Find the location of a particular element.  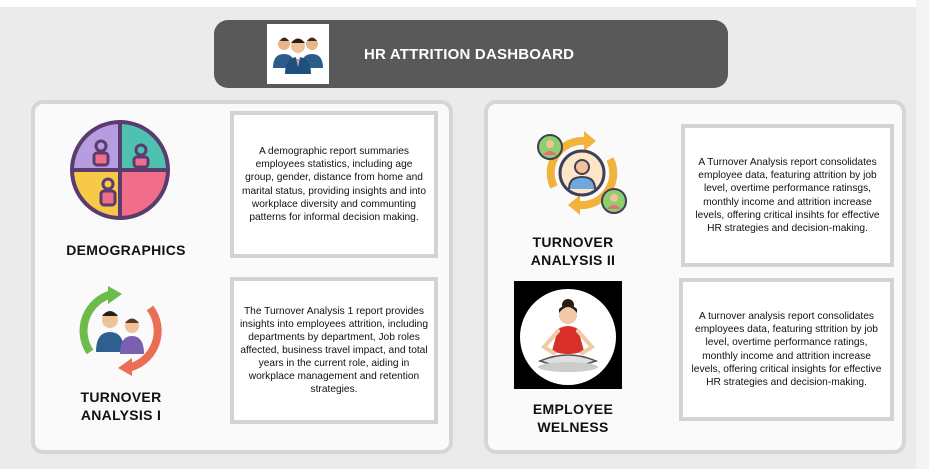

employee-cycle-icon is located at coordinates (120, 330).